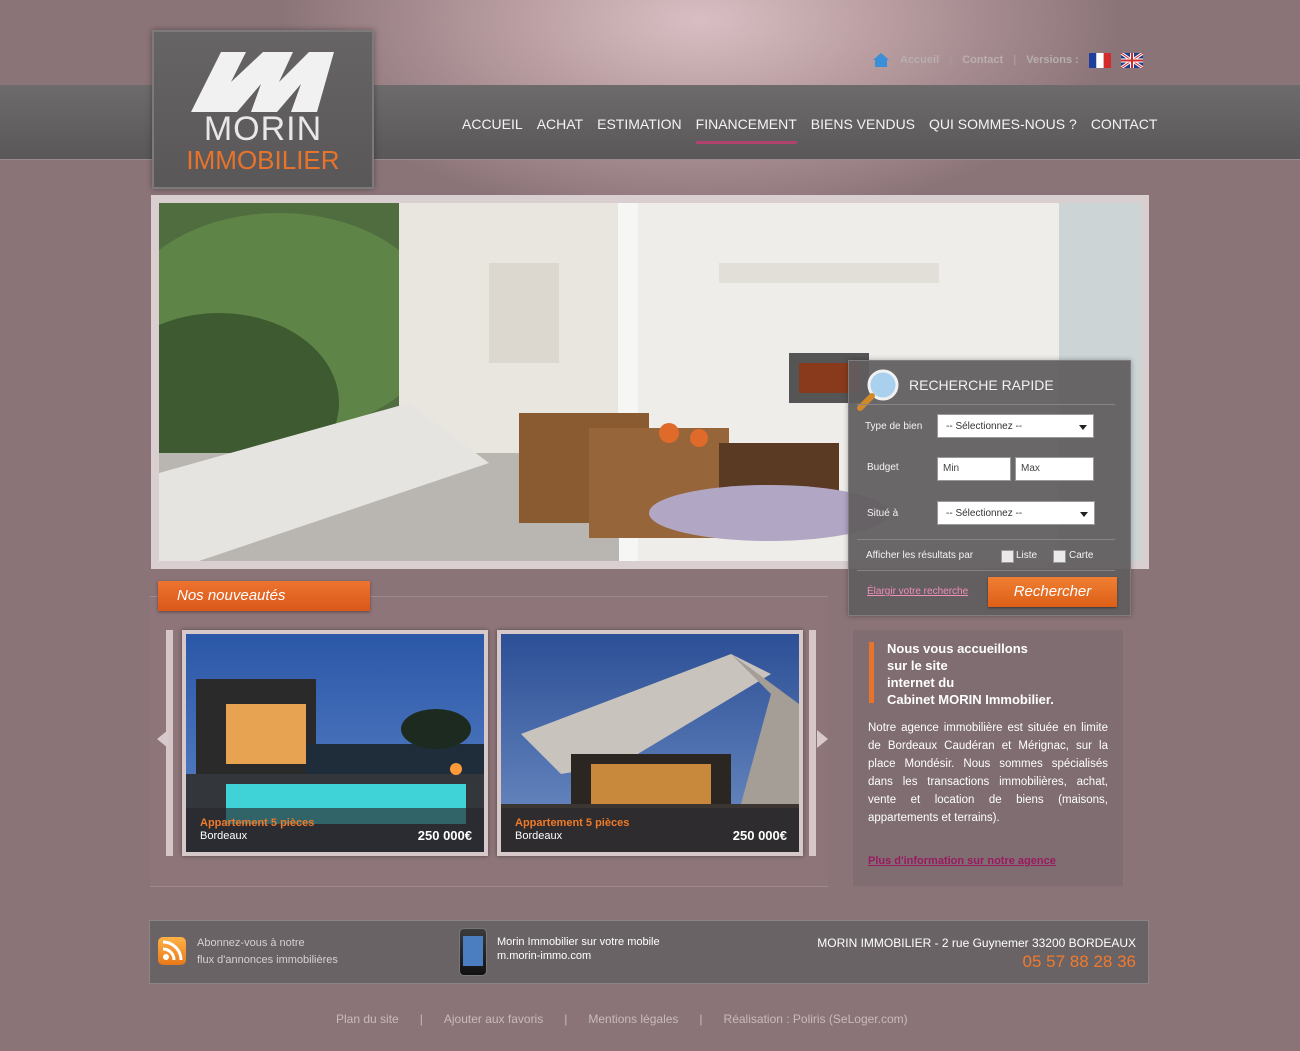 Image resolution: width=1300 pixels, height=1051 pixels. I want to click on home-icon, so click(881, 60).